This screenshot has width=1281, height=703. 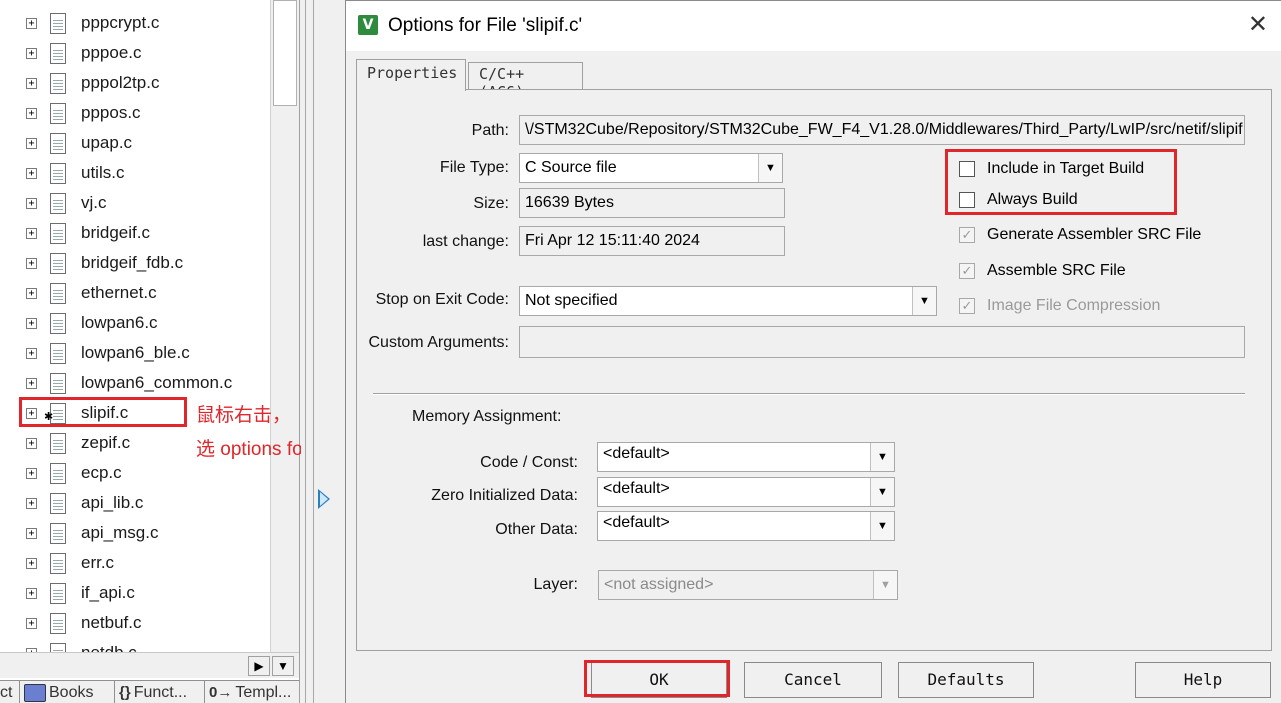 What do you see at coordinates (1080, 235) in the screenshot?
I see `generate-asm-src-checkbox: ✓ Generate Assembler SRC File` at bounding box center [1080, 235].